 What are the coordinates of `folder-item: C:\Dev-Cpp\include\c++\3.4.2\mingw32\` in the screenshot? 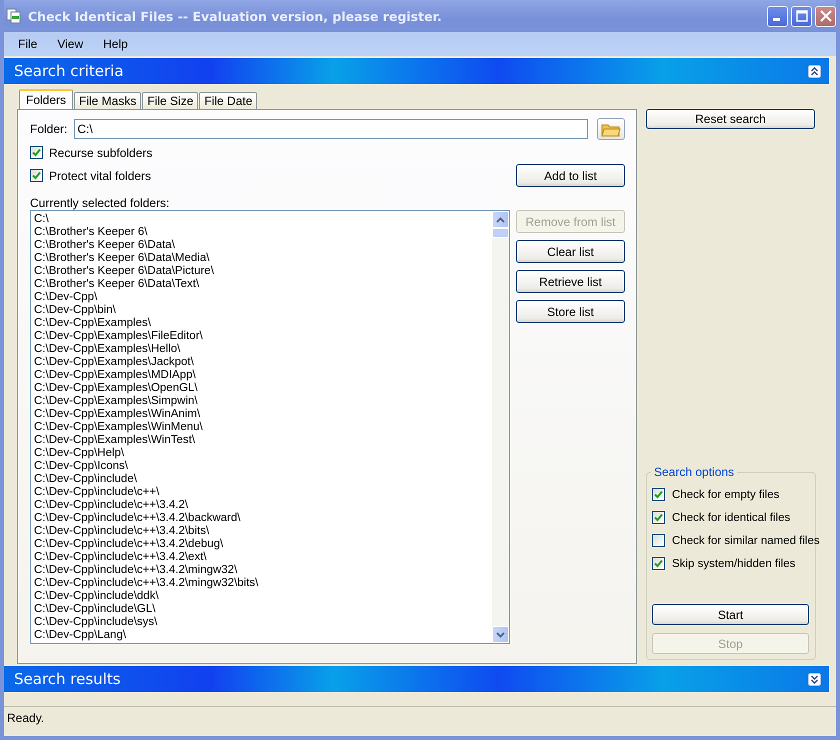 It's located at (261, 570).